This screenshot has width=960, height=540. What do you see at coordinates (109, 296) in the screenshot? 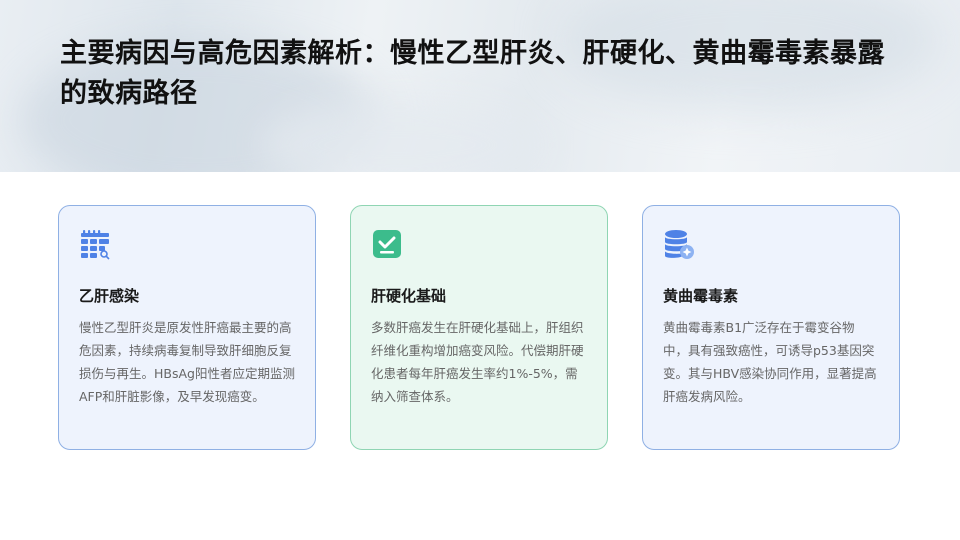
I see `card-title: 乙肝感染` at bounding box center [109, 296].